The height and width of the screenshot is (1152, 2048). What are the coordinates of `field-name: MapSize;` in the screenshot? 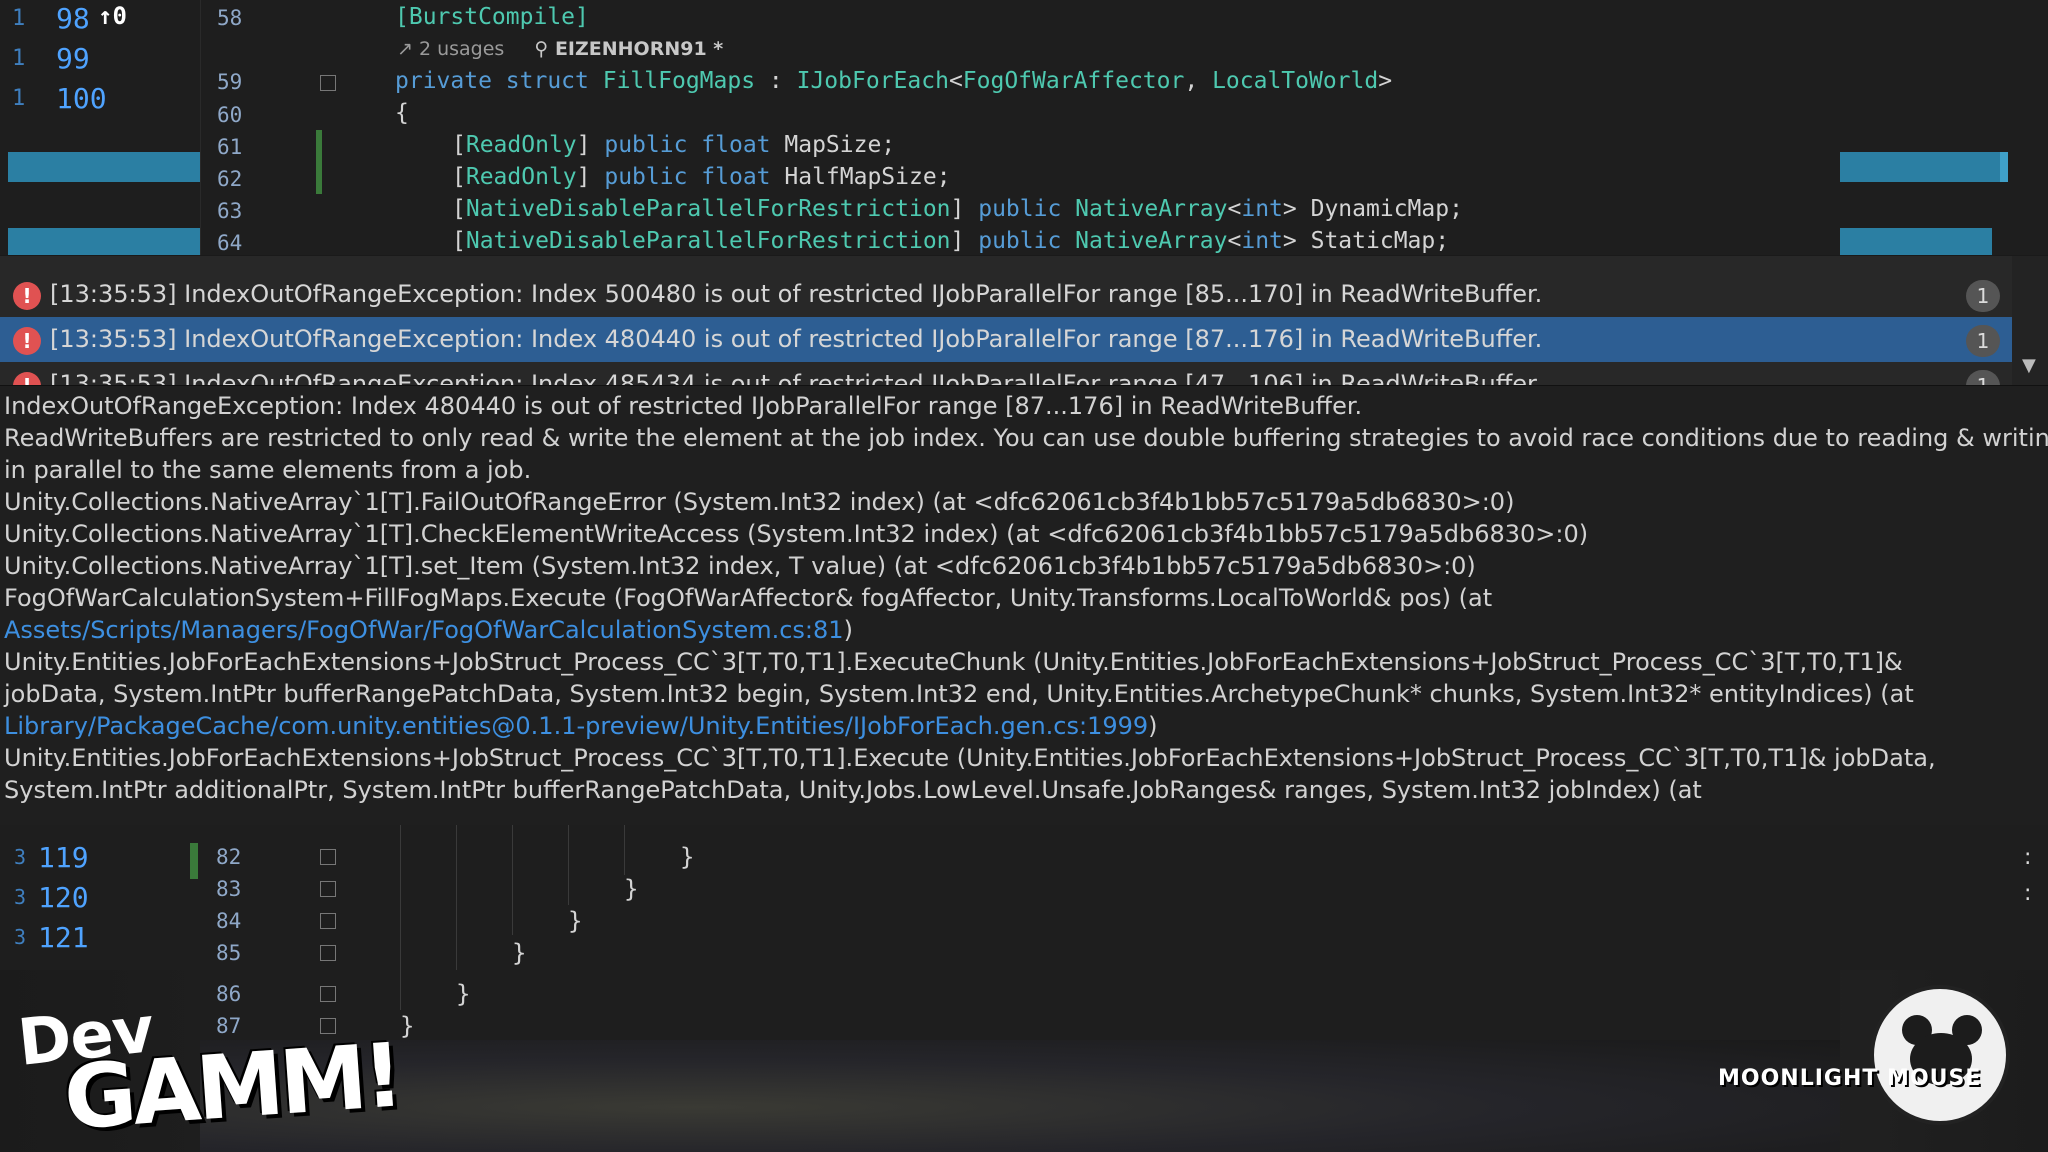 It's located at (840, 145).